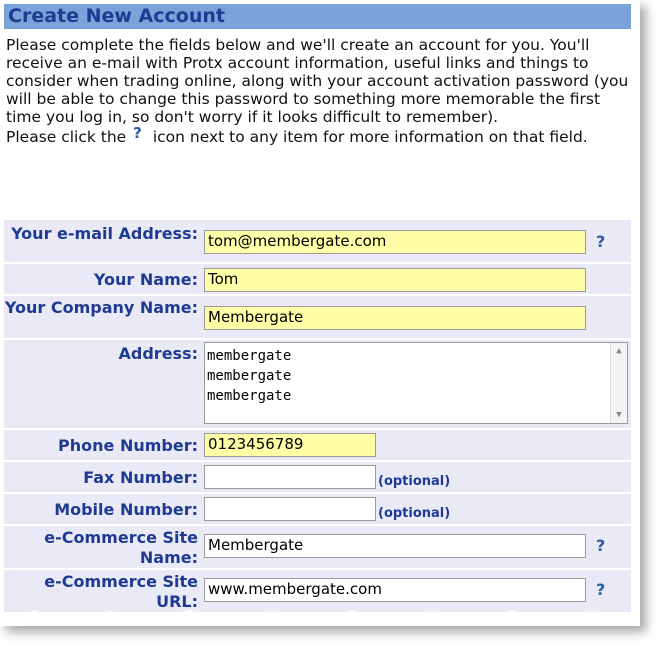 The height and width of the screenshot is (646, 667). I want to click on mobile-optional-note: (optional), so click(414, 513).